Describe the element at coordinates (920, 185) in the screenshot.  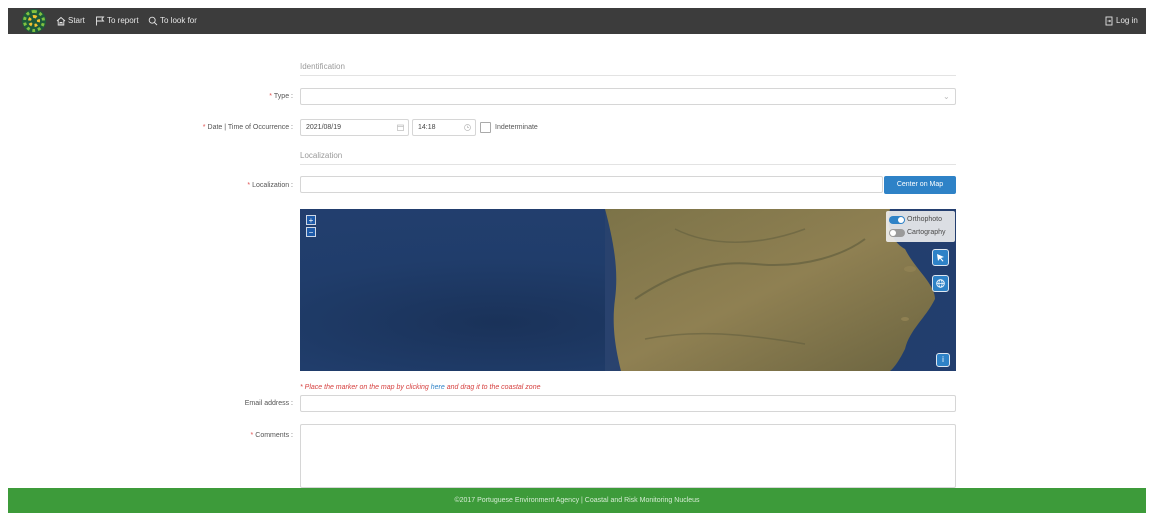
I see `center-on-map-button: Center on Map` at that location.